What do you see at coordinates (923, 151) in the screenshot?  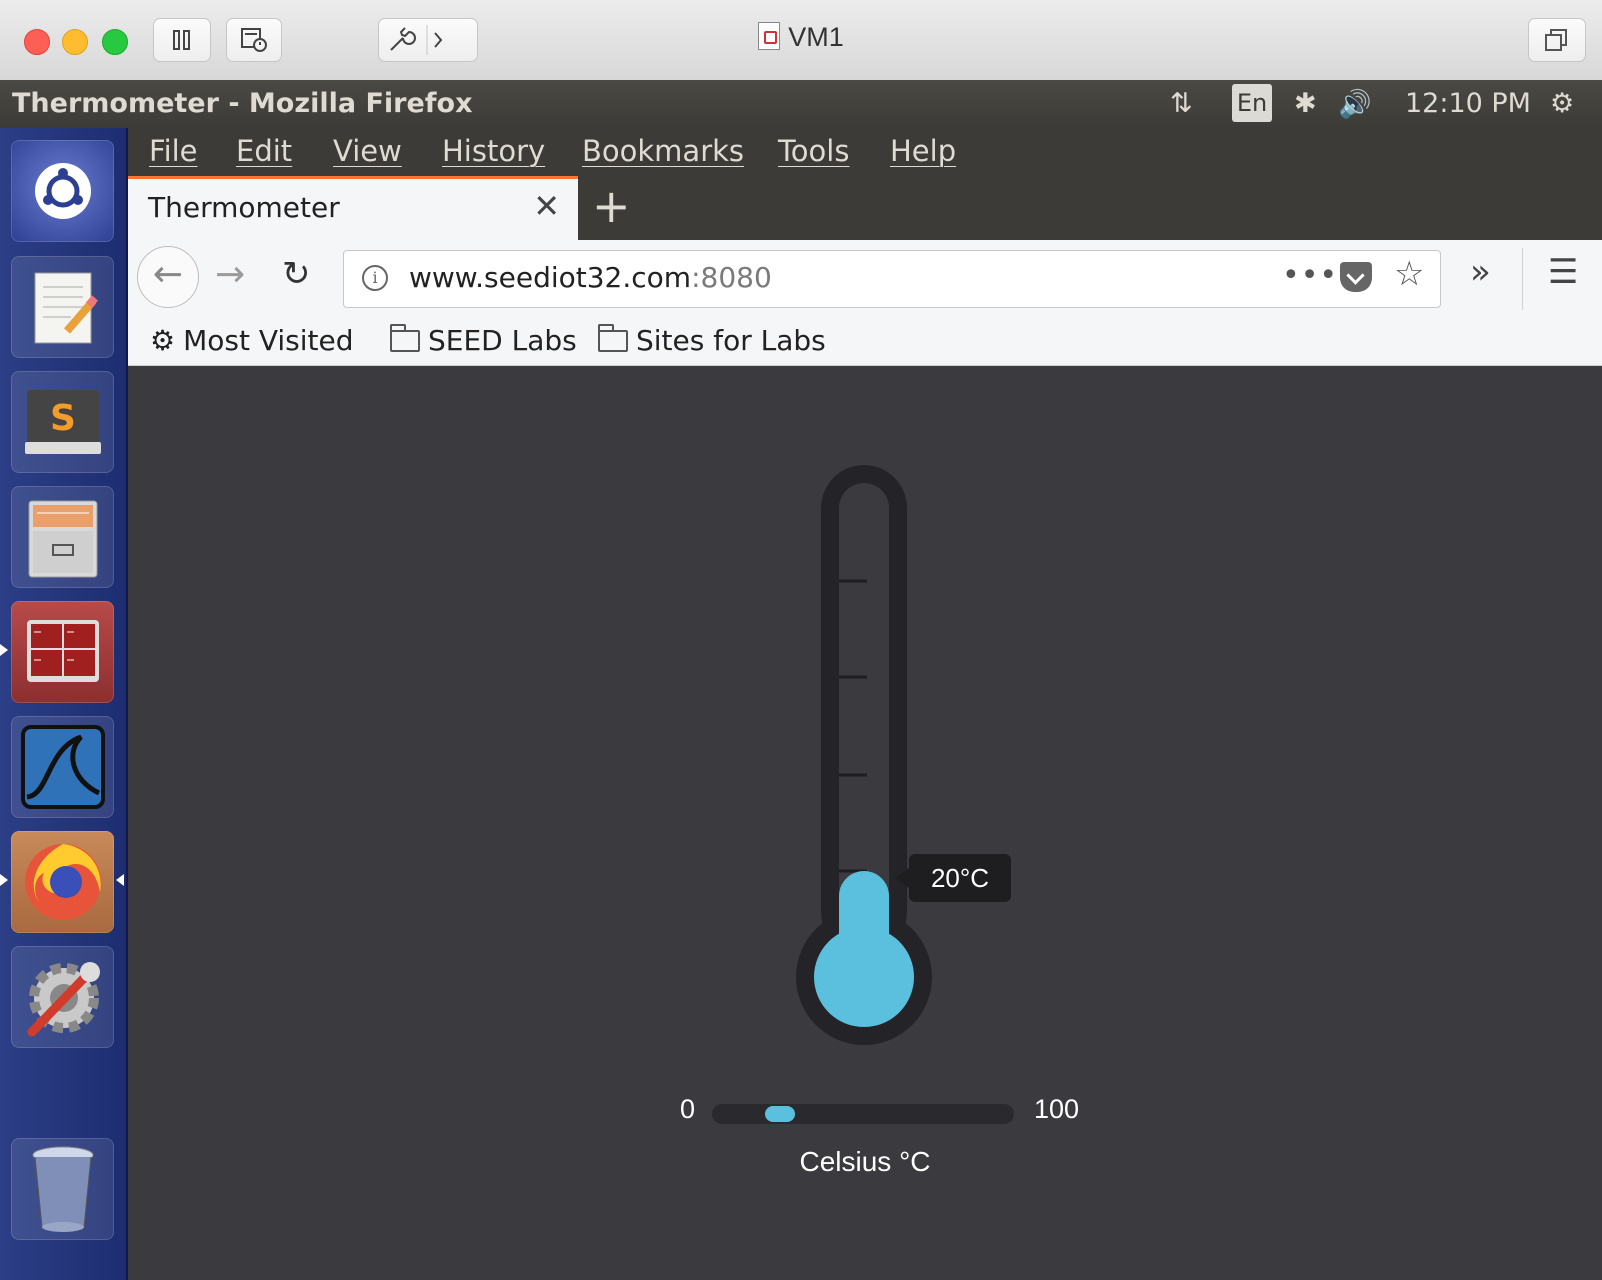 I see `menu-help: Help` at bounding box center [923, 151].